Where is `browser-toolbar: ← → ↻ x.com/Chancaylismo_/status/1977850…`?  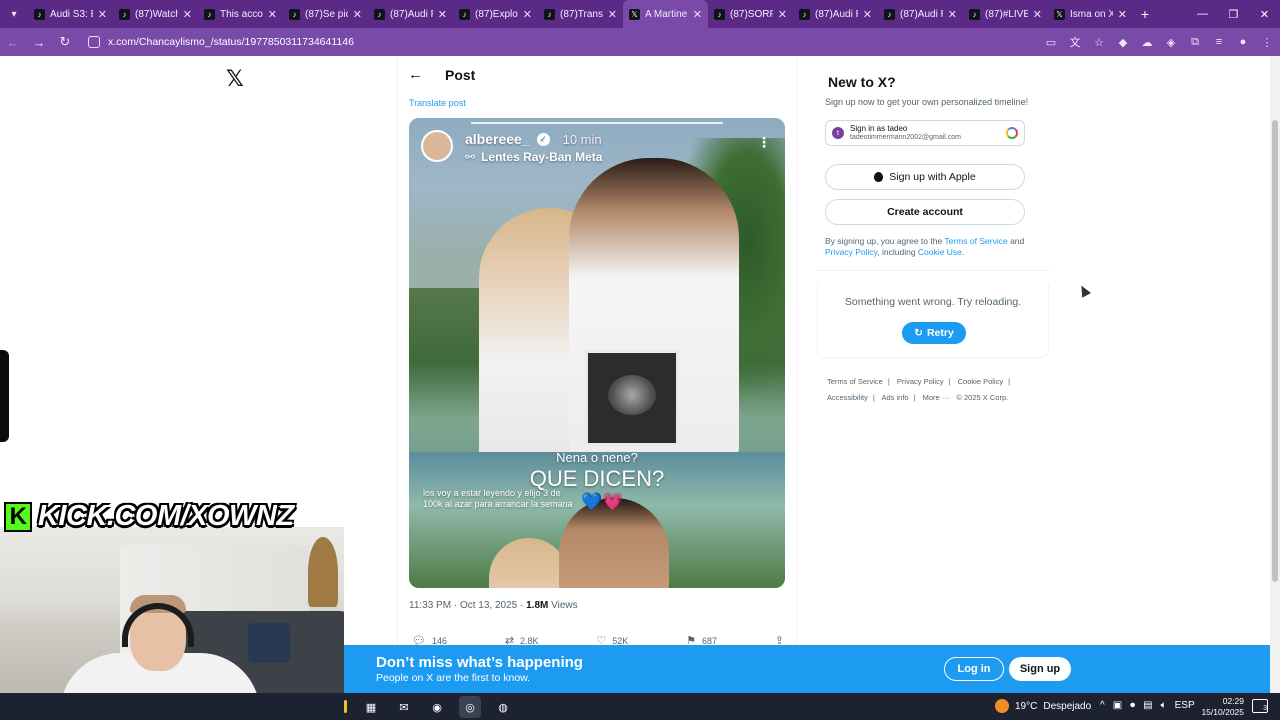
browser-toolbar: ← → ↻ x.com/Chancaylismo_/status/1977850… is located at coordinates (640, 42).